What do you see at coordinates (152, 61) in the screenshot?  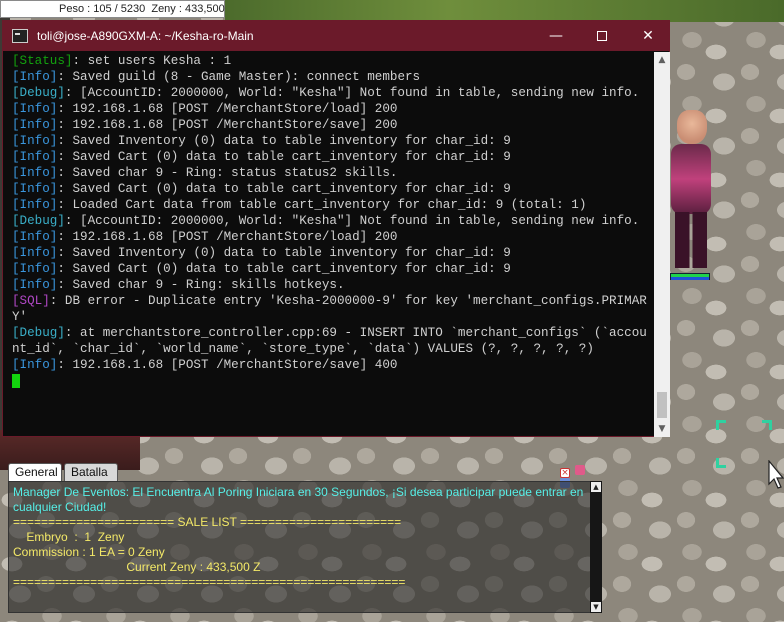 I see `log-message: : set users Kesha : 1` at bounding box center [152, 61].